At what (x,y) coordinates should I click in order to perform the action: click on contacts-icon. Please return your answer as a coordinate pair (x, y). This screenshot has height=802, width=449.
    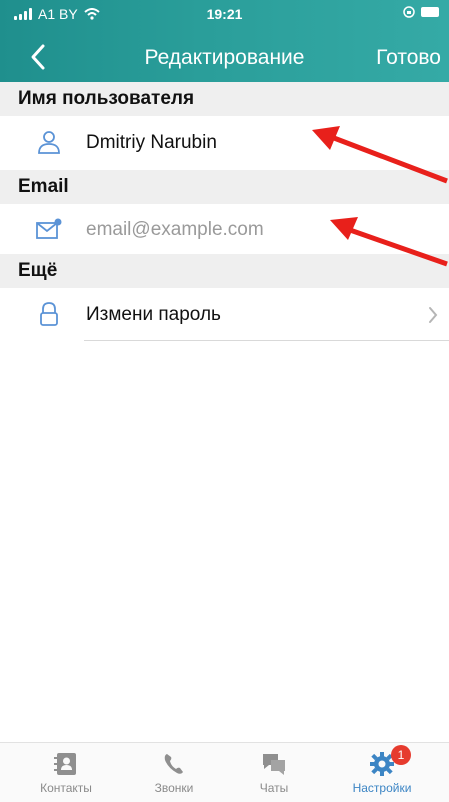
    Looking at the image, I should click on (65, 764).